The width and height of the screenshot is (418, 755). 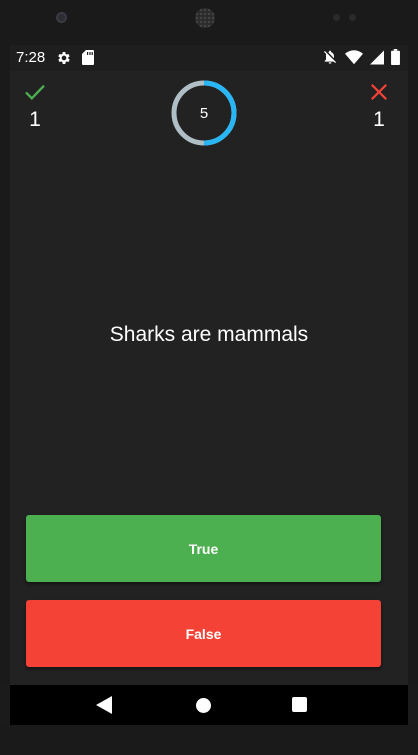 What do you see at coordinates (330, 57) in the screenshot?
I see `alarm-off-icon` at bounding box center [330, 57].